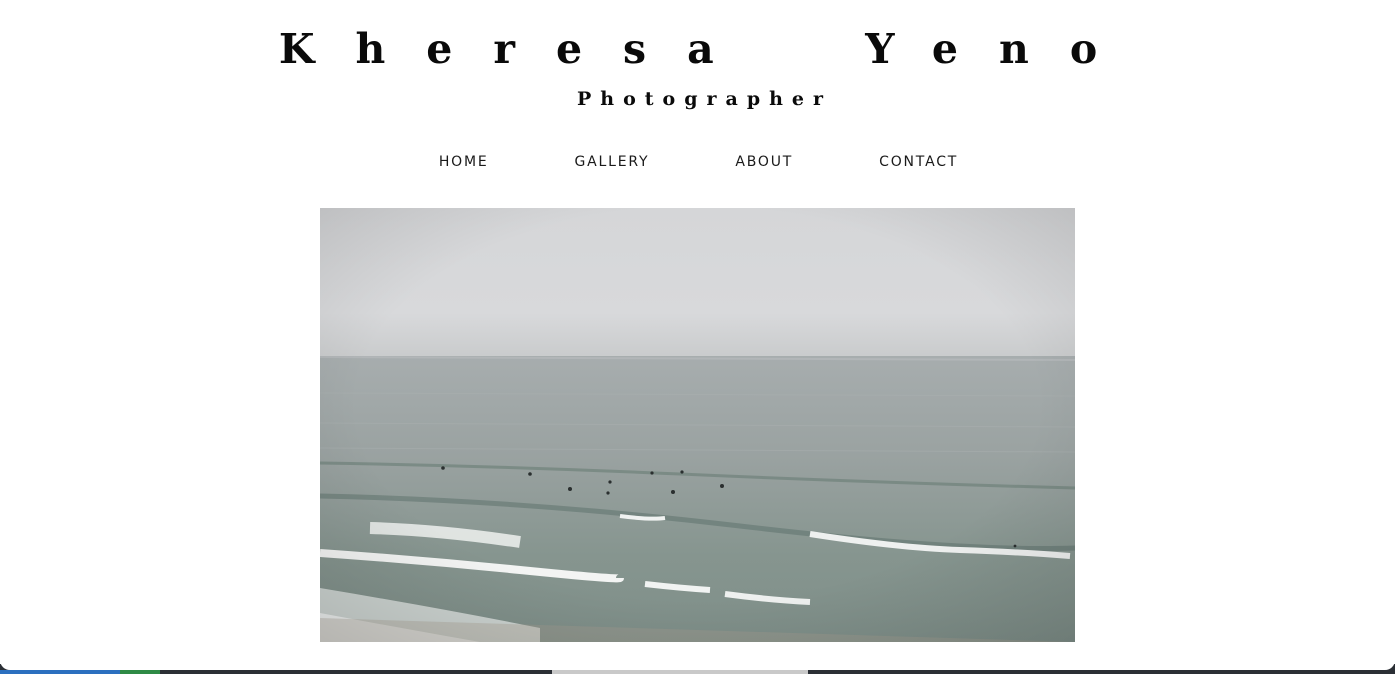 The image size is (1395, 674). Describe the element at coordinates (704, 99) in the screenshot. I see `site-subtitle: Photographer` at that location.